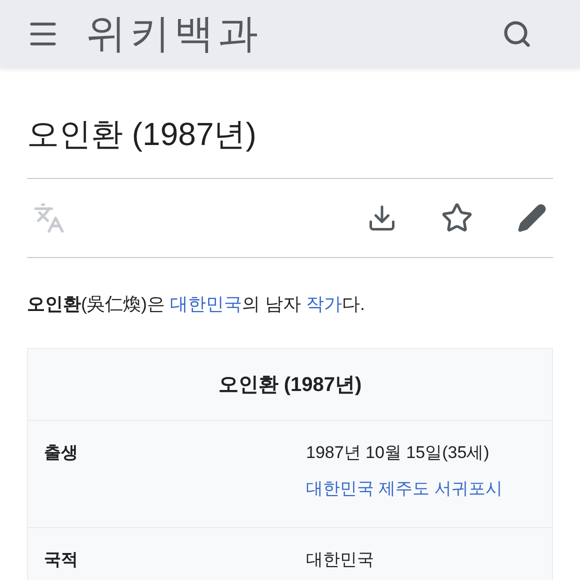 This screenshot has width=580, height=580. I want to click on text-link: 작가, so click(324, 304).